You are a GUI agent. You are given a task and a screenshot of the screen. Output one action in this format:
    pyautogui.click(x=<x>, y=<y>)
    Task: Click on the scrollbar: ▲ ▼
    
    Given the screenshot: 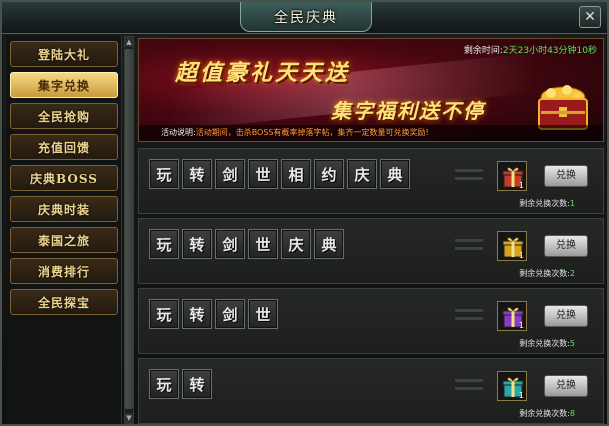 What is the action you would take?
    pyautogui.click(x=129, y=230)
    